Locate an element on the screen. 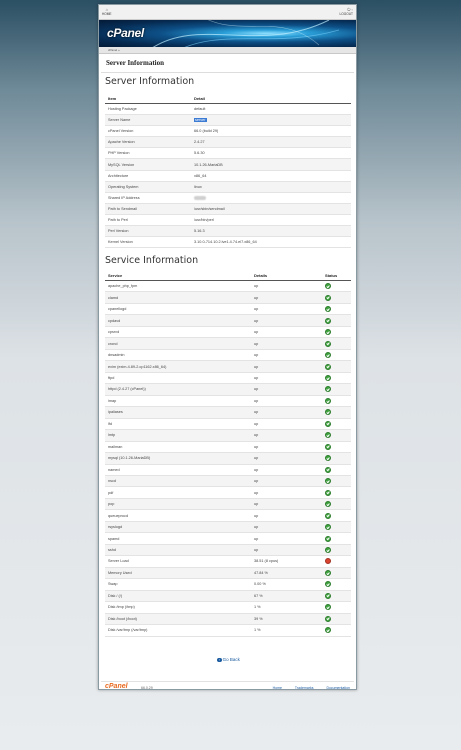 Image resolution: width=461 pixels, height=750 pixels. server-info-detail-value: 0.0.0.0 is located at coordinates (200, 197).